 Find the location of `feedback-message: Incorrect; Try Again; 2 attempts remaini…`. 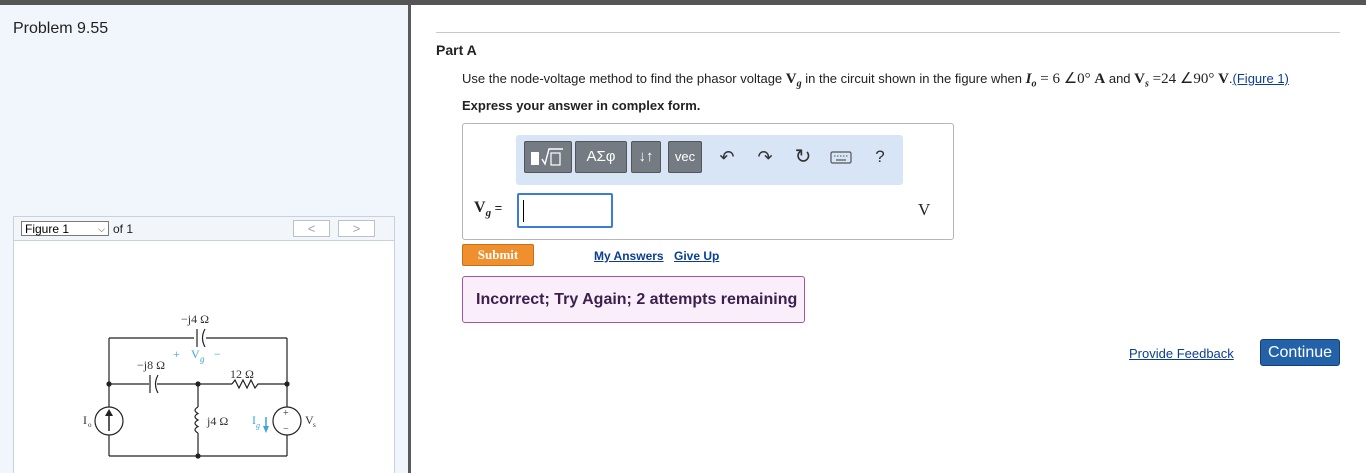

feedback-message: Incorrect; Try Again; 2 attempts remaini… is located at coordinates (637, 299).